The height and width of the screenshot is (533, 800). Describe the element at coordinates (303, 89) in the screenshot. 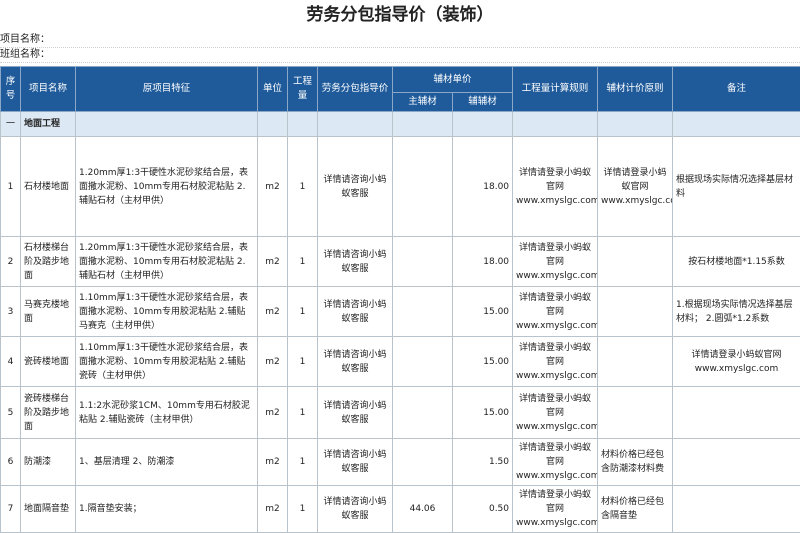

I see `header-qty: 工程量` at that location.